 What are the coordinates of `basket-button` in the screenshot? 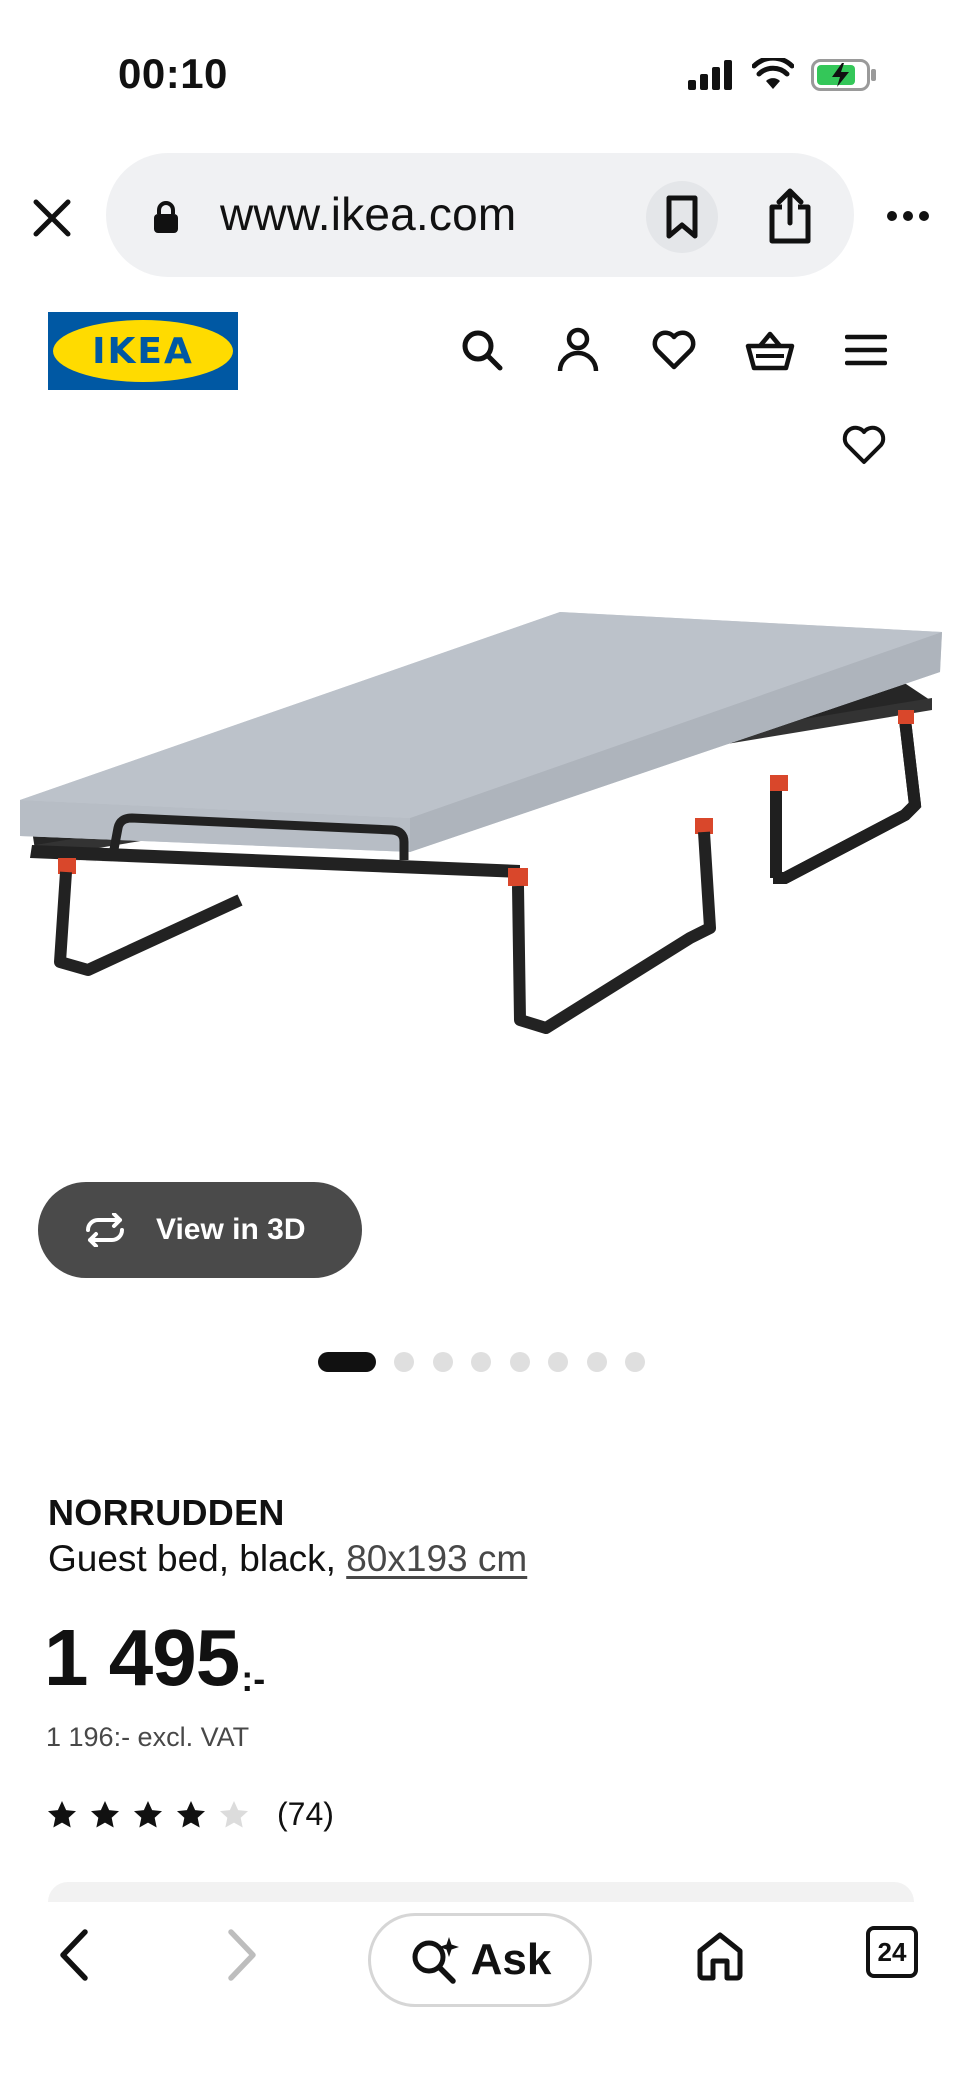 It's located at (770, 350).